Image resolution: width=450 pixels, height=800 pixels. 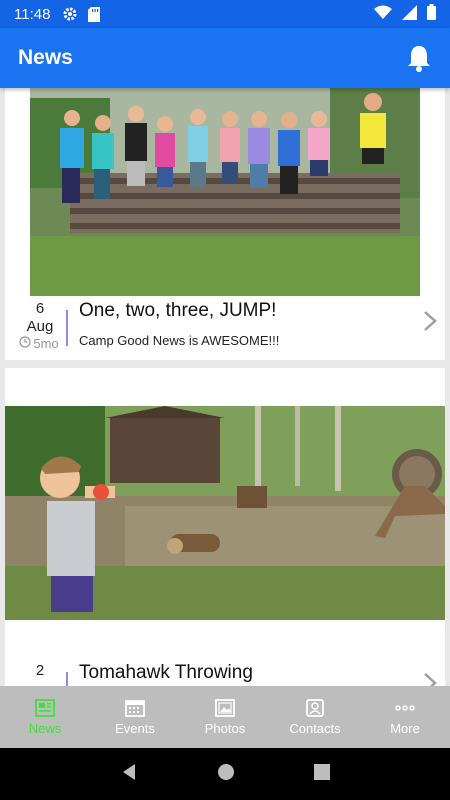 I want to click on settings-icon, so click(x=70, y=14).